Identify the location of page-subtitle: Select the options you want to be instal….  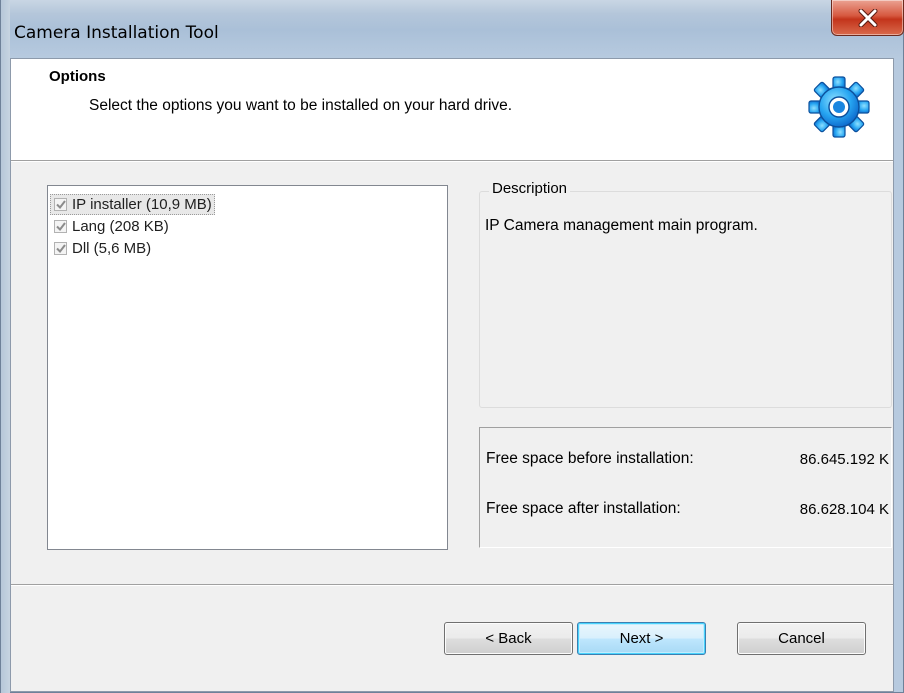
(301, 105).